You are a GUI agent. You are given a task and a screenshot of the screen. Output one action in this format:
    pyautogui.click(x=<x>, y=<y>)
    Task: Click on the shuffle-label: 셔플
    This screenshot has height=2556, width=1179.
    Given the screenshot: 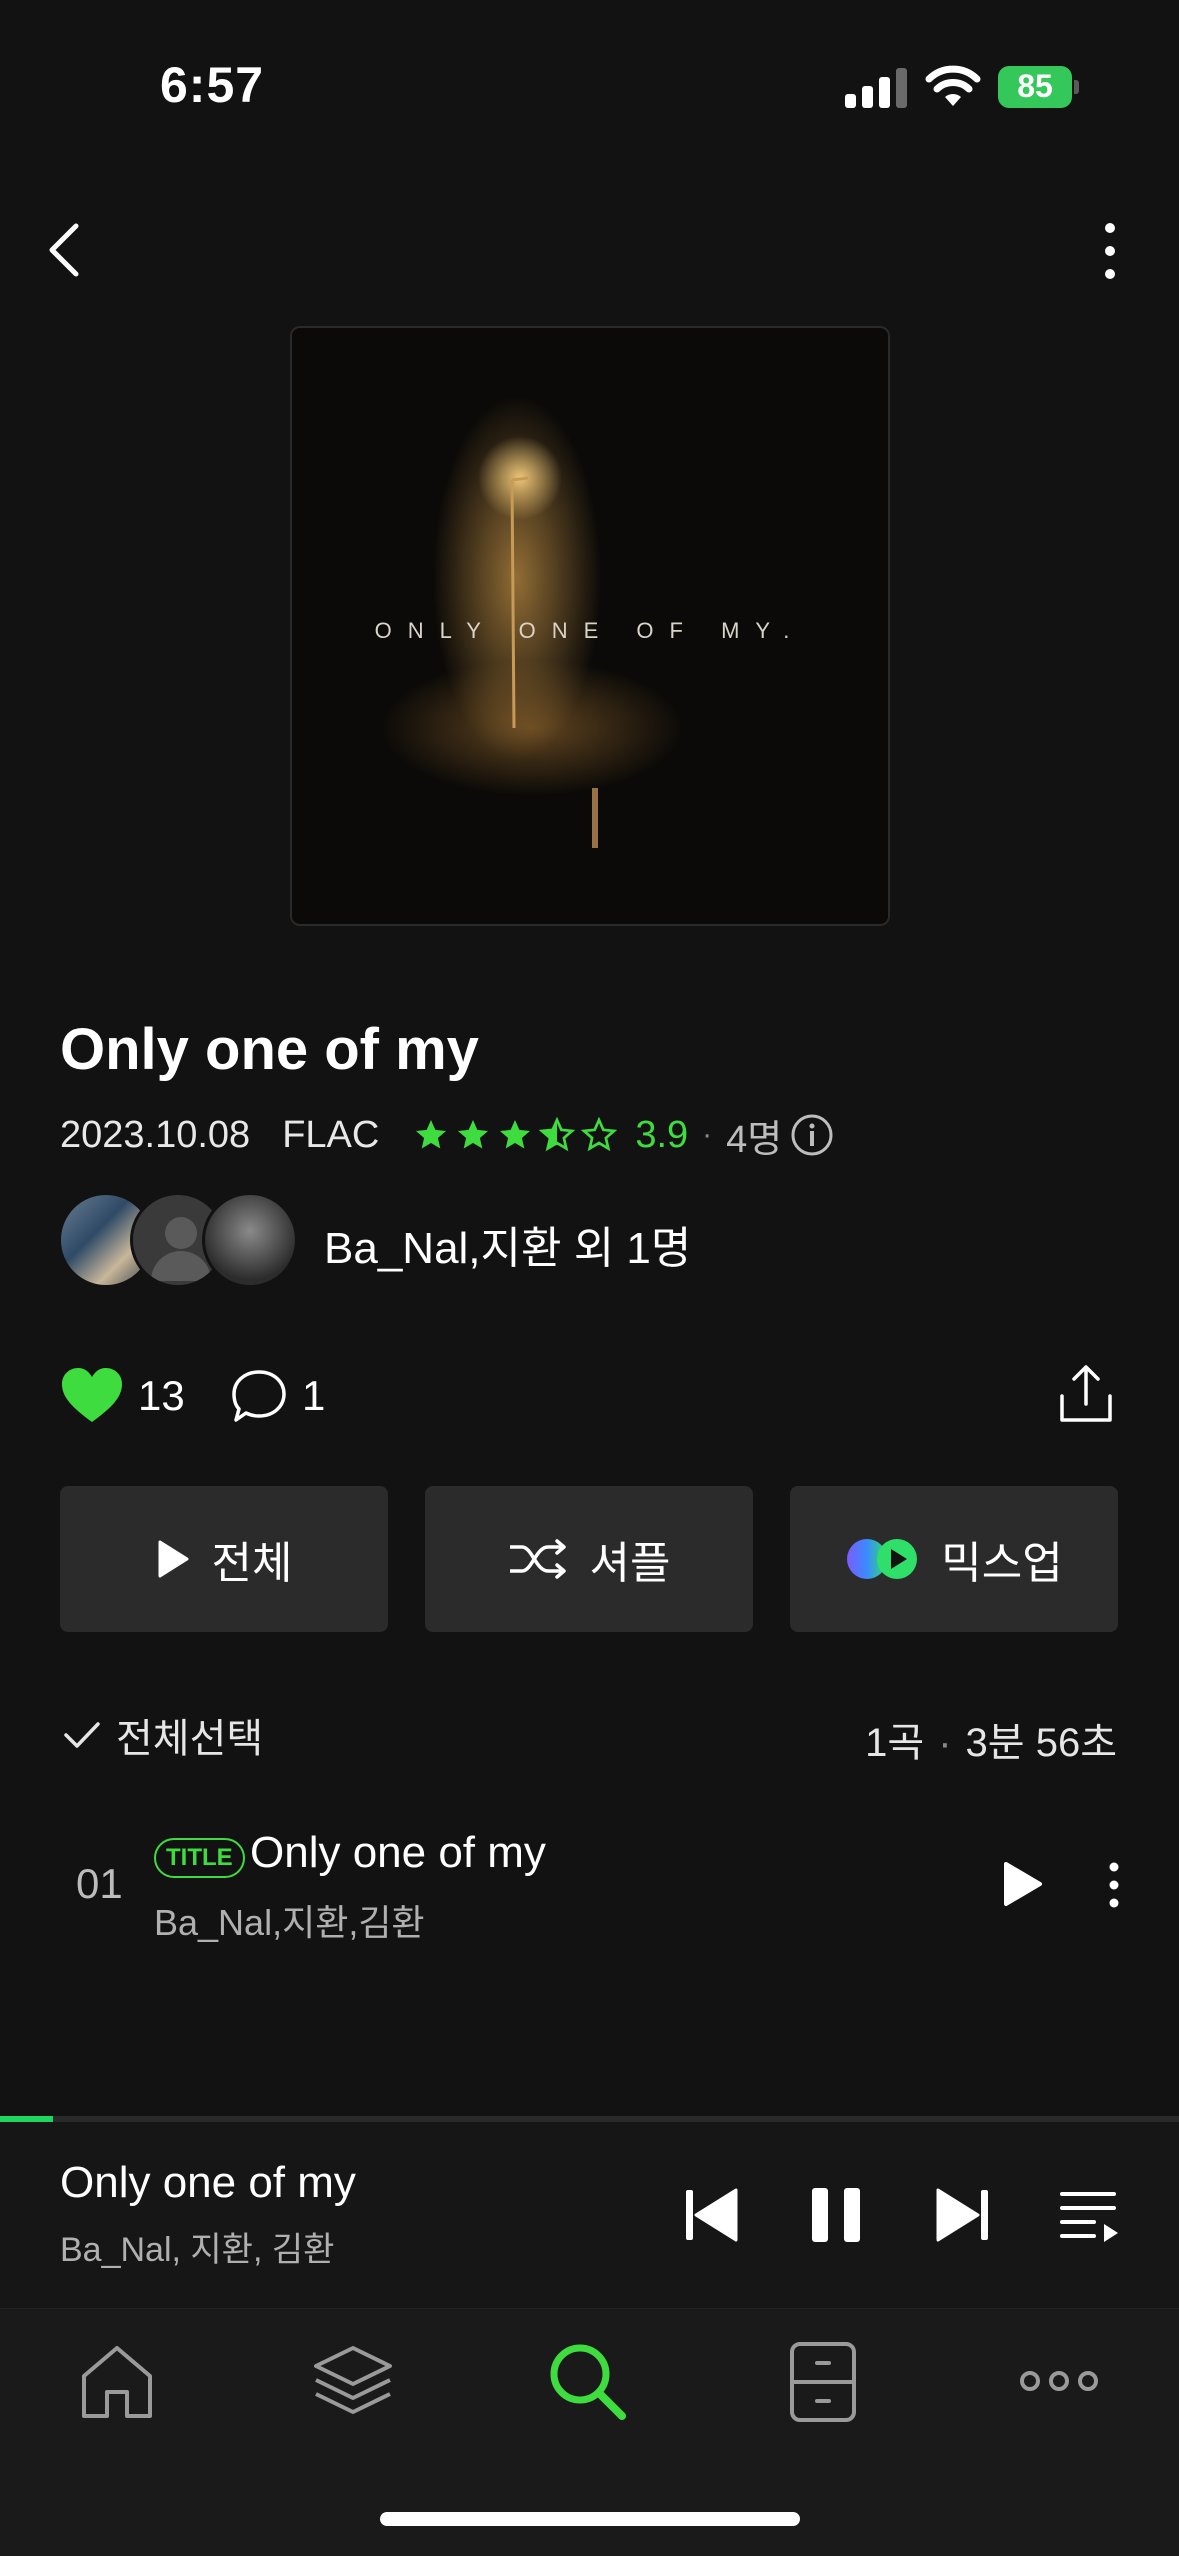 What is the action you would take?
    pyautogui.click(x=630, y=1563)
    